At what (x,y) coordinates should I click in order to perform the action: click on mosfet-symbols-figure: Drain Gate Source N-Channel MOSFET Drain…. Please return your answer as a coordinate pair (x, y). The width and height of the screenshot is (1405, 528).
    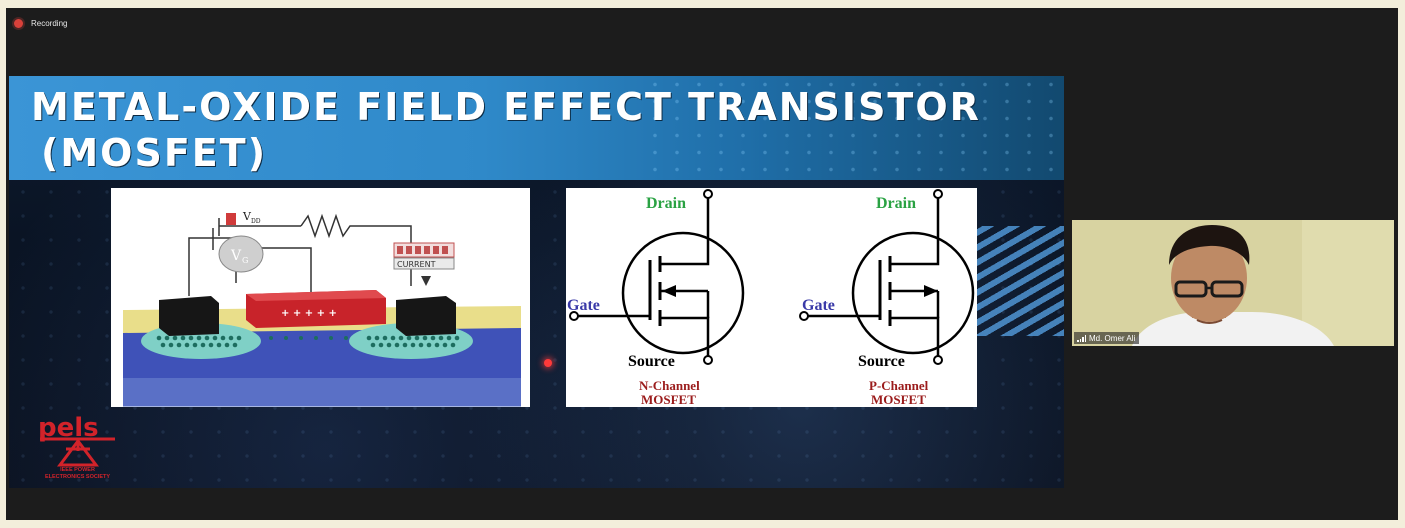
    Looking at the image, I should click on (771, 297).